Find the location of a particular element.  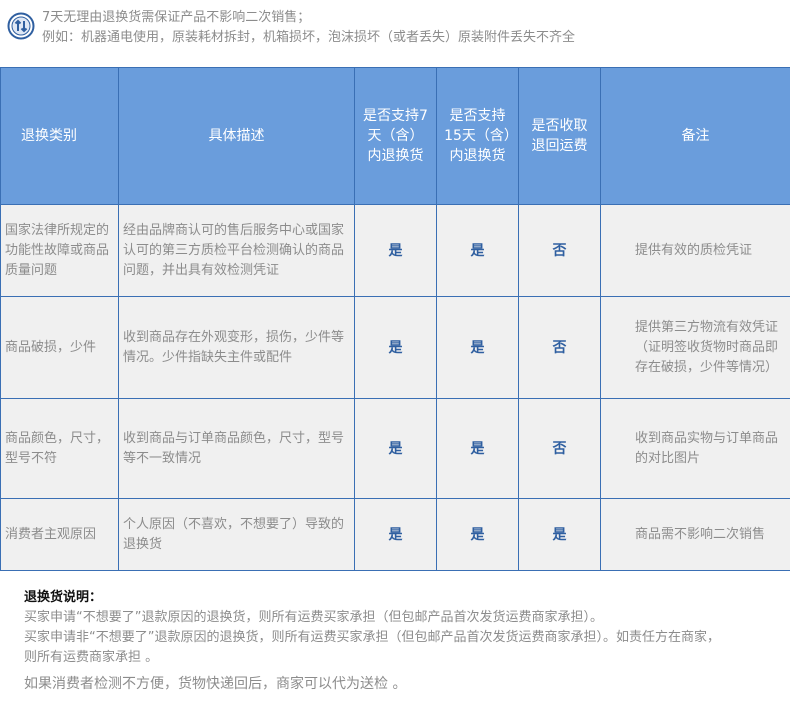

row-freight: 是 is located at coordinates (559, 534).